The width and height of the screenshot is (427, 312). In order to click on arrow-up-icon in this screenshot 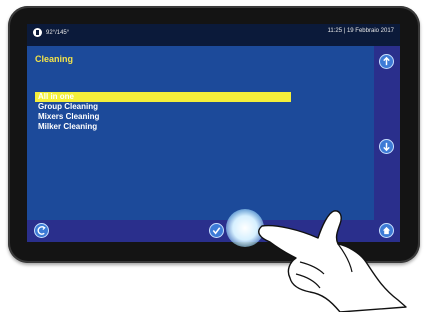, I will do `click(386, 61)`.